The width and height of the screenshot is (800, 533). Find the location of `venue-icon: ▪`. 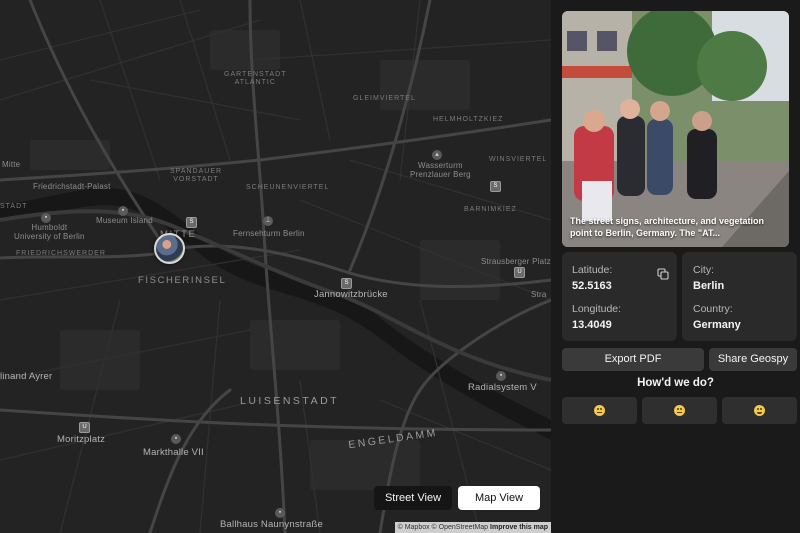

venue-icon: ▪ is located at coordinates (501, 376).